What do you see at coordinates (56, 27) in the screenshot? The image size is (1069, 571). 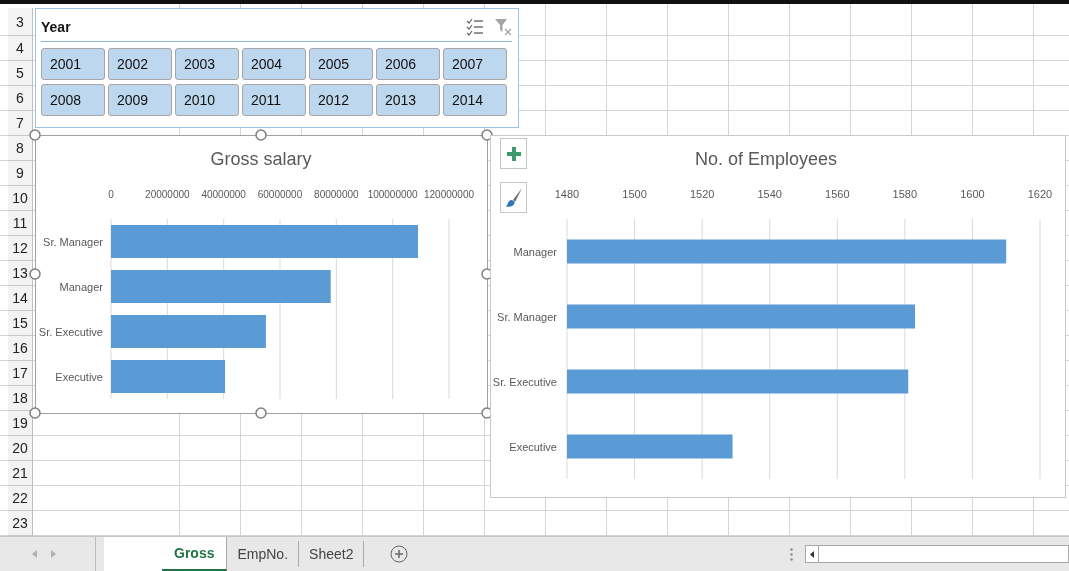 I see `slicer-title: Year` at bounding box center [56, 27].